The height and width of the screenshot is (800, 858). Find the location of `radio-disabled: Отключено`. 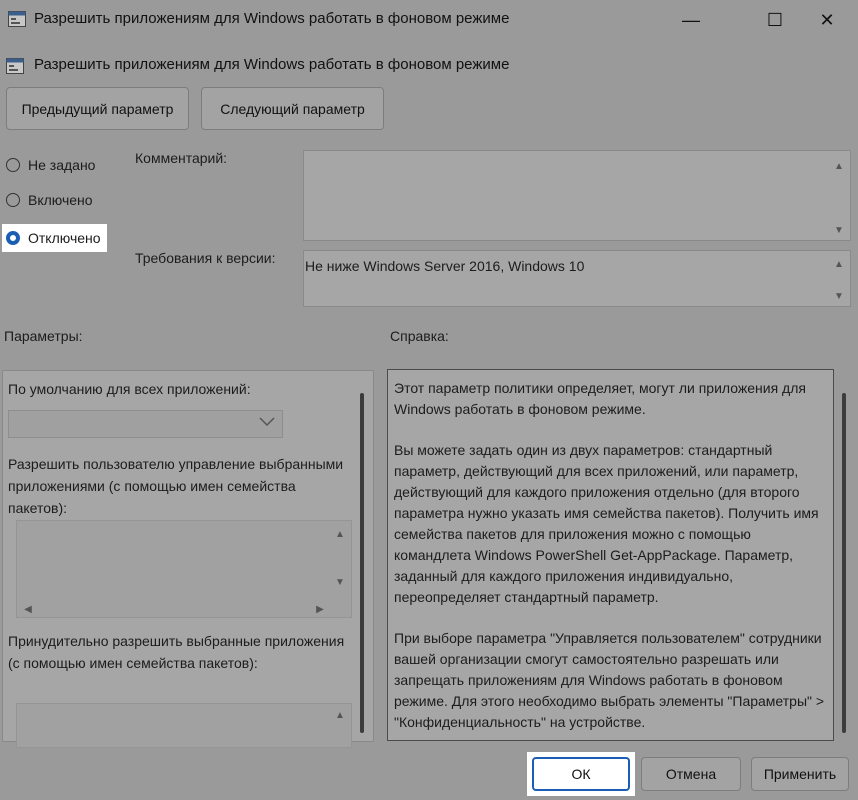

radio-disabled: Отключено is located at coordinates (54, 238).